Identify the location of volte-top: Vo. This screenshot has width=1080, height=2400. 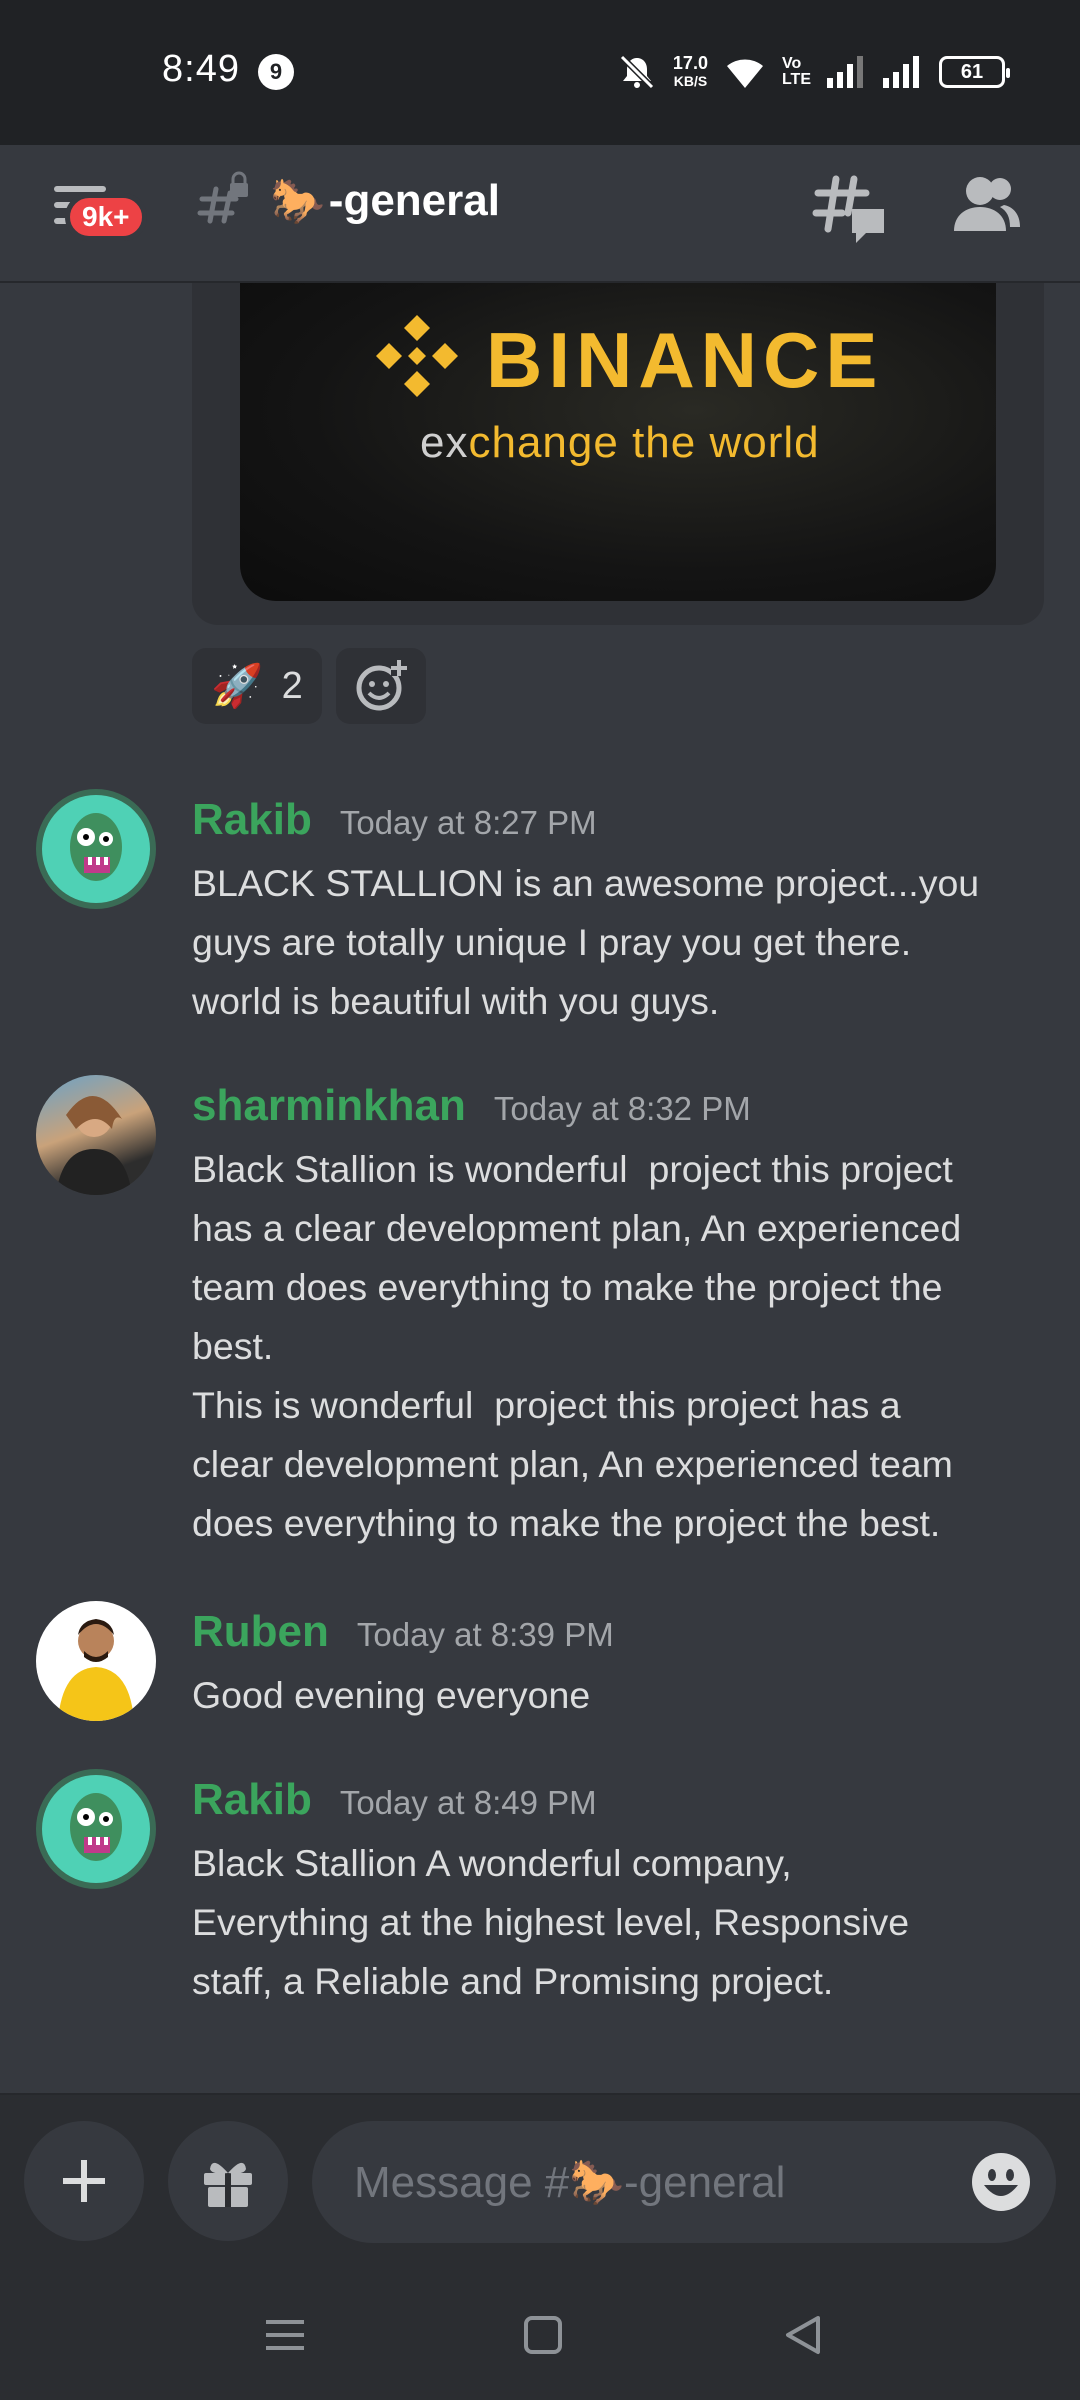
(791, 63).